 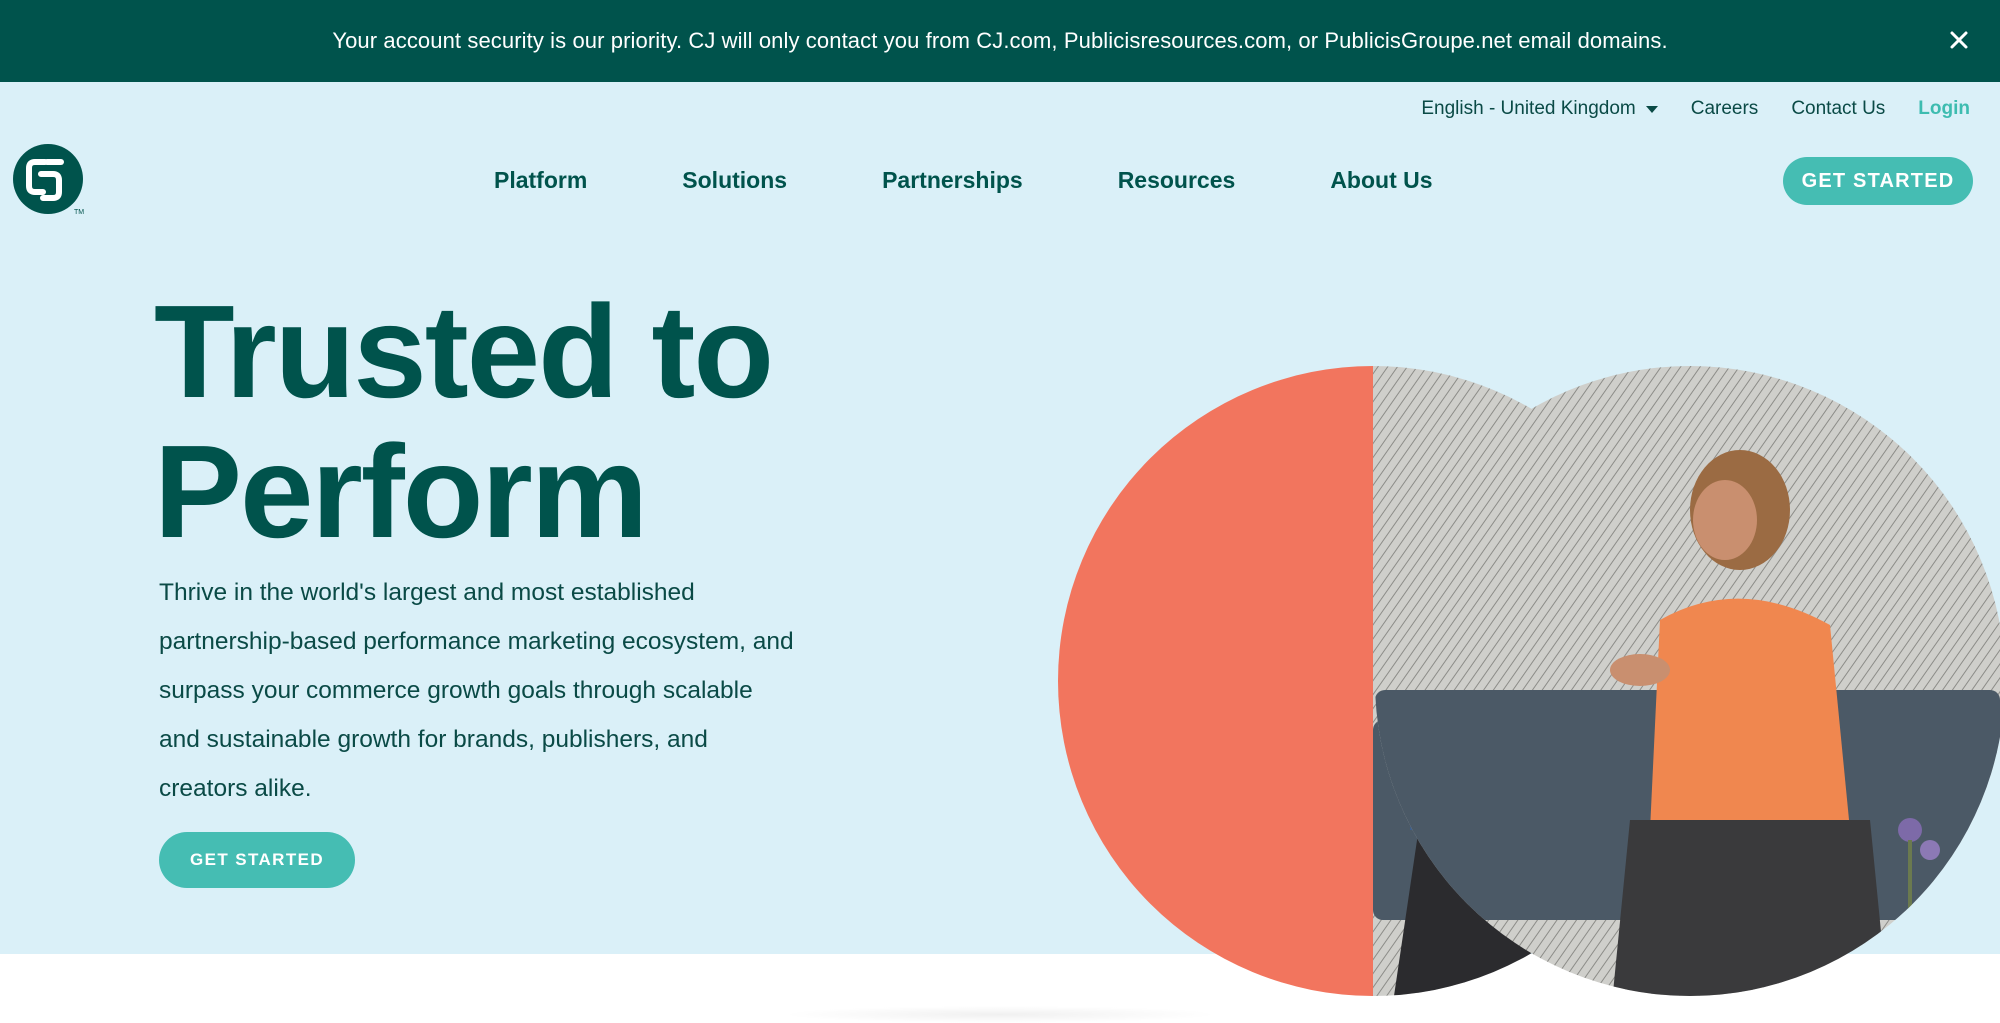 I want to click on trademark-label: TM, so click(x=79, y=212).